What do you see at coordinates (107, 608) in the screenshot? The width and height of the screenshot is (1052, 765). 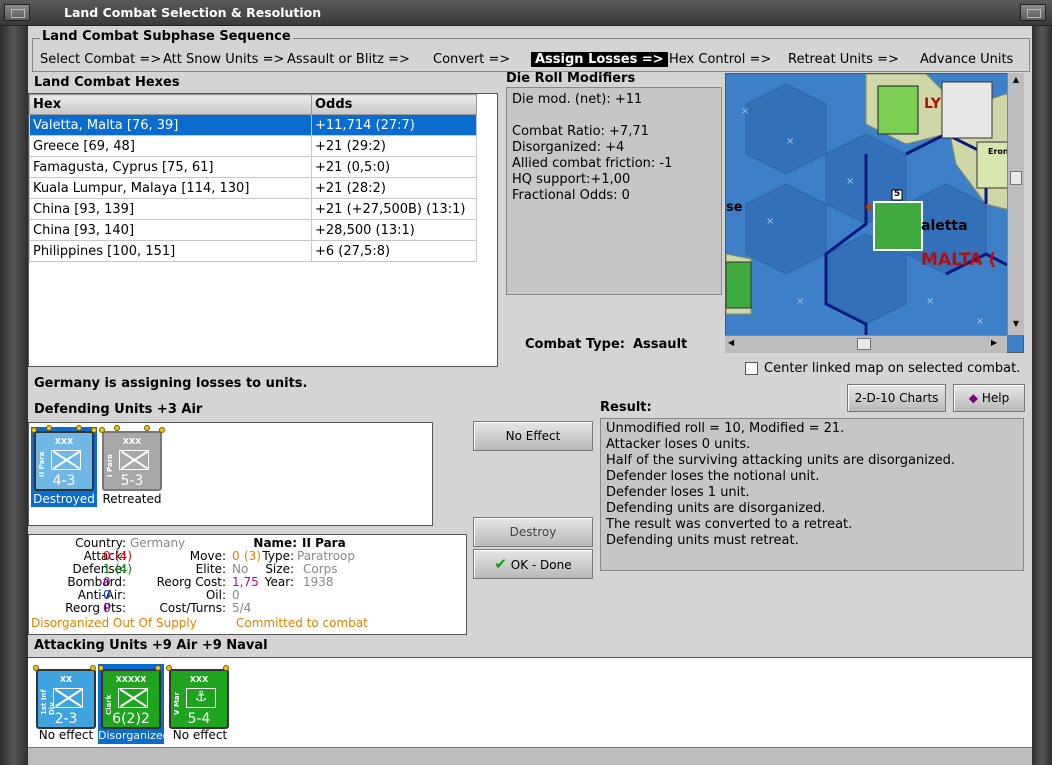 I see `reorgpts-value: 0` at bounding box center [107, 608].